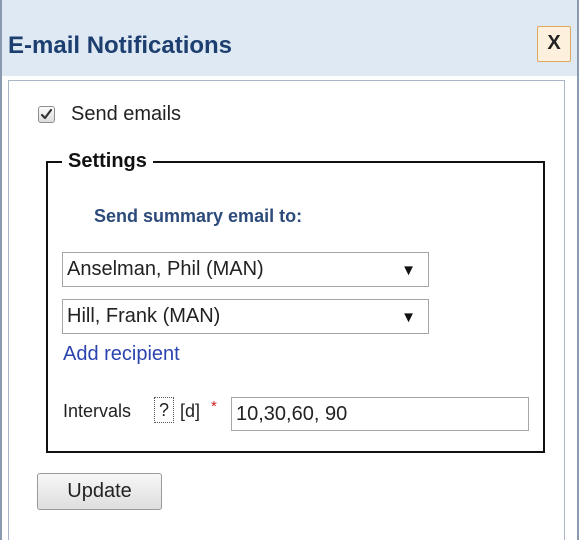 The width and height of the screenshot is (579, 540). I want to click on close-button: X, so click(554, 44).